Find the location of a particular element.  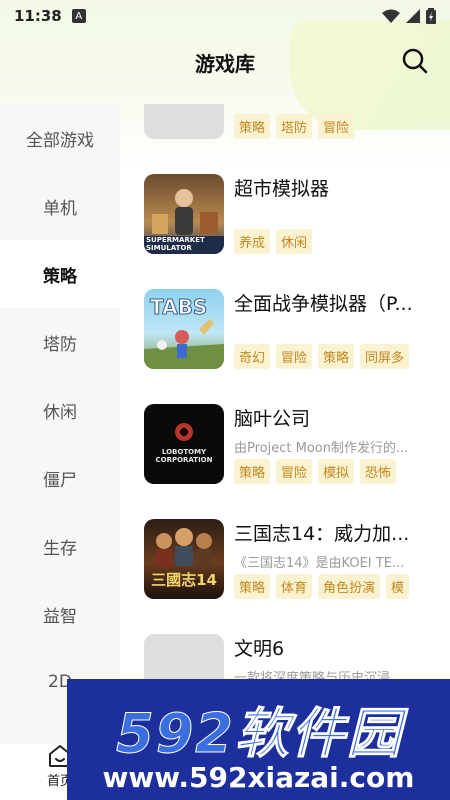

sidebar-item-label: 僵尸 is located at coordinates (60, 480).